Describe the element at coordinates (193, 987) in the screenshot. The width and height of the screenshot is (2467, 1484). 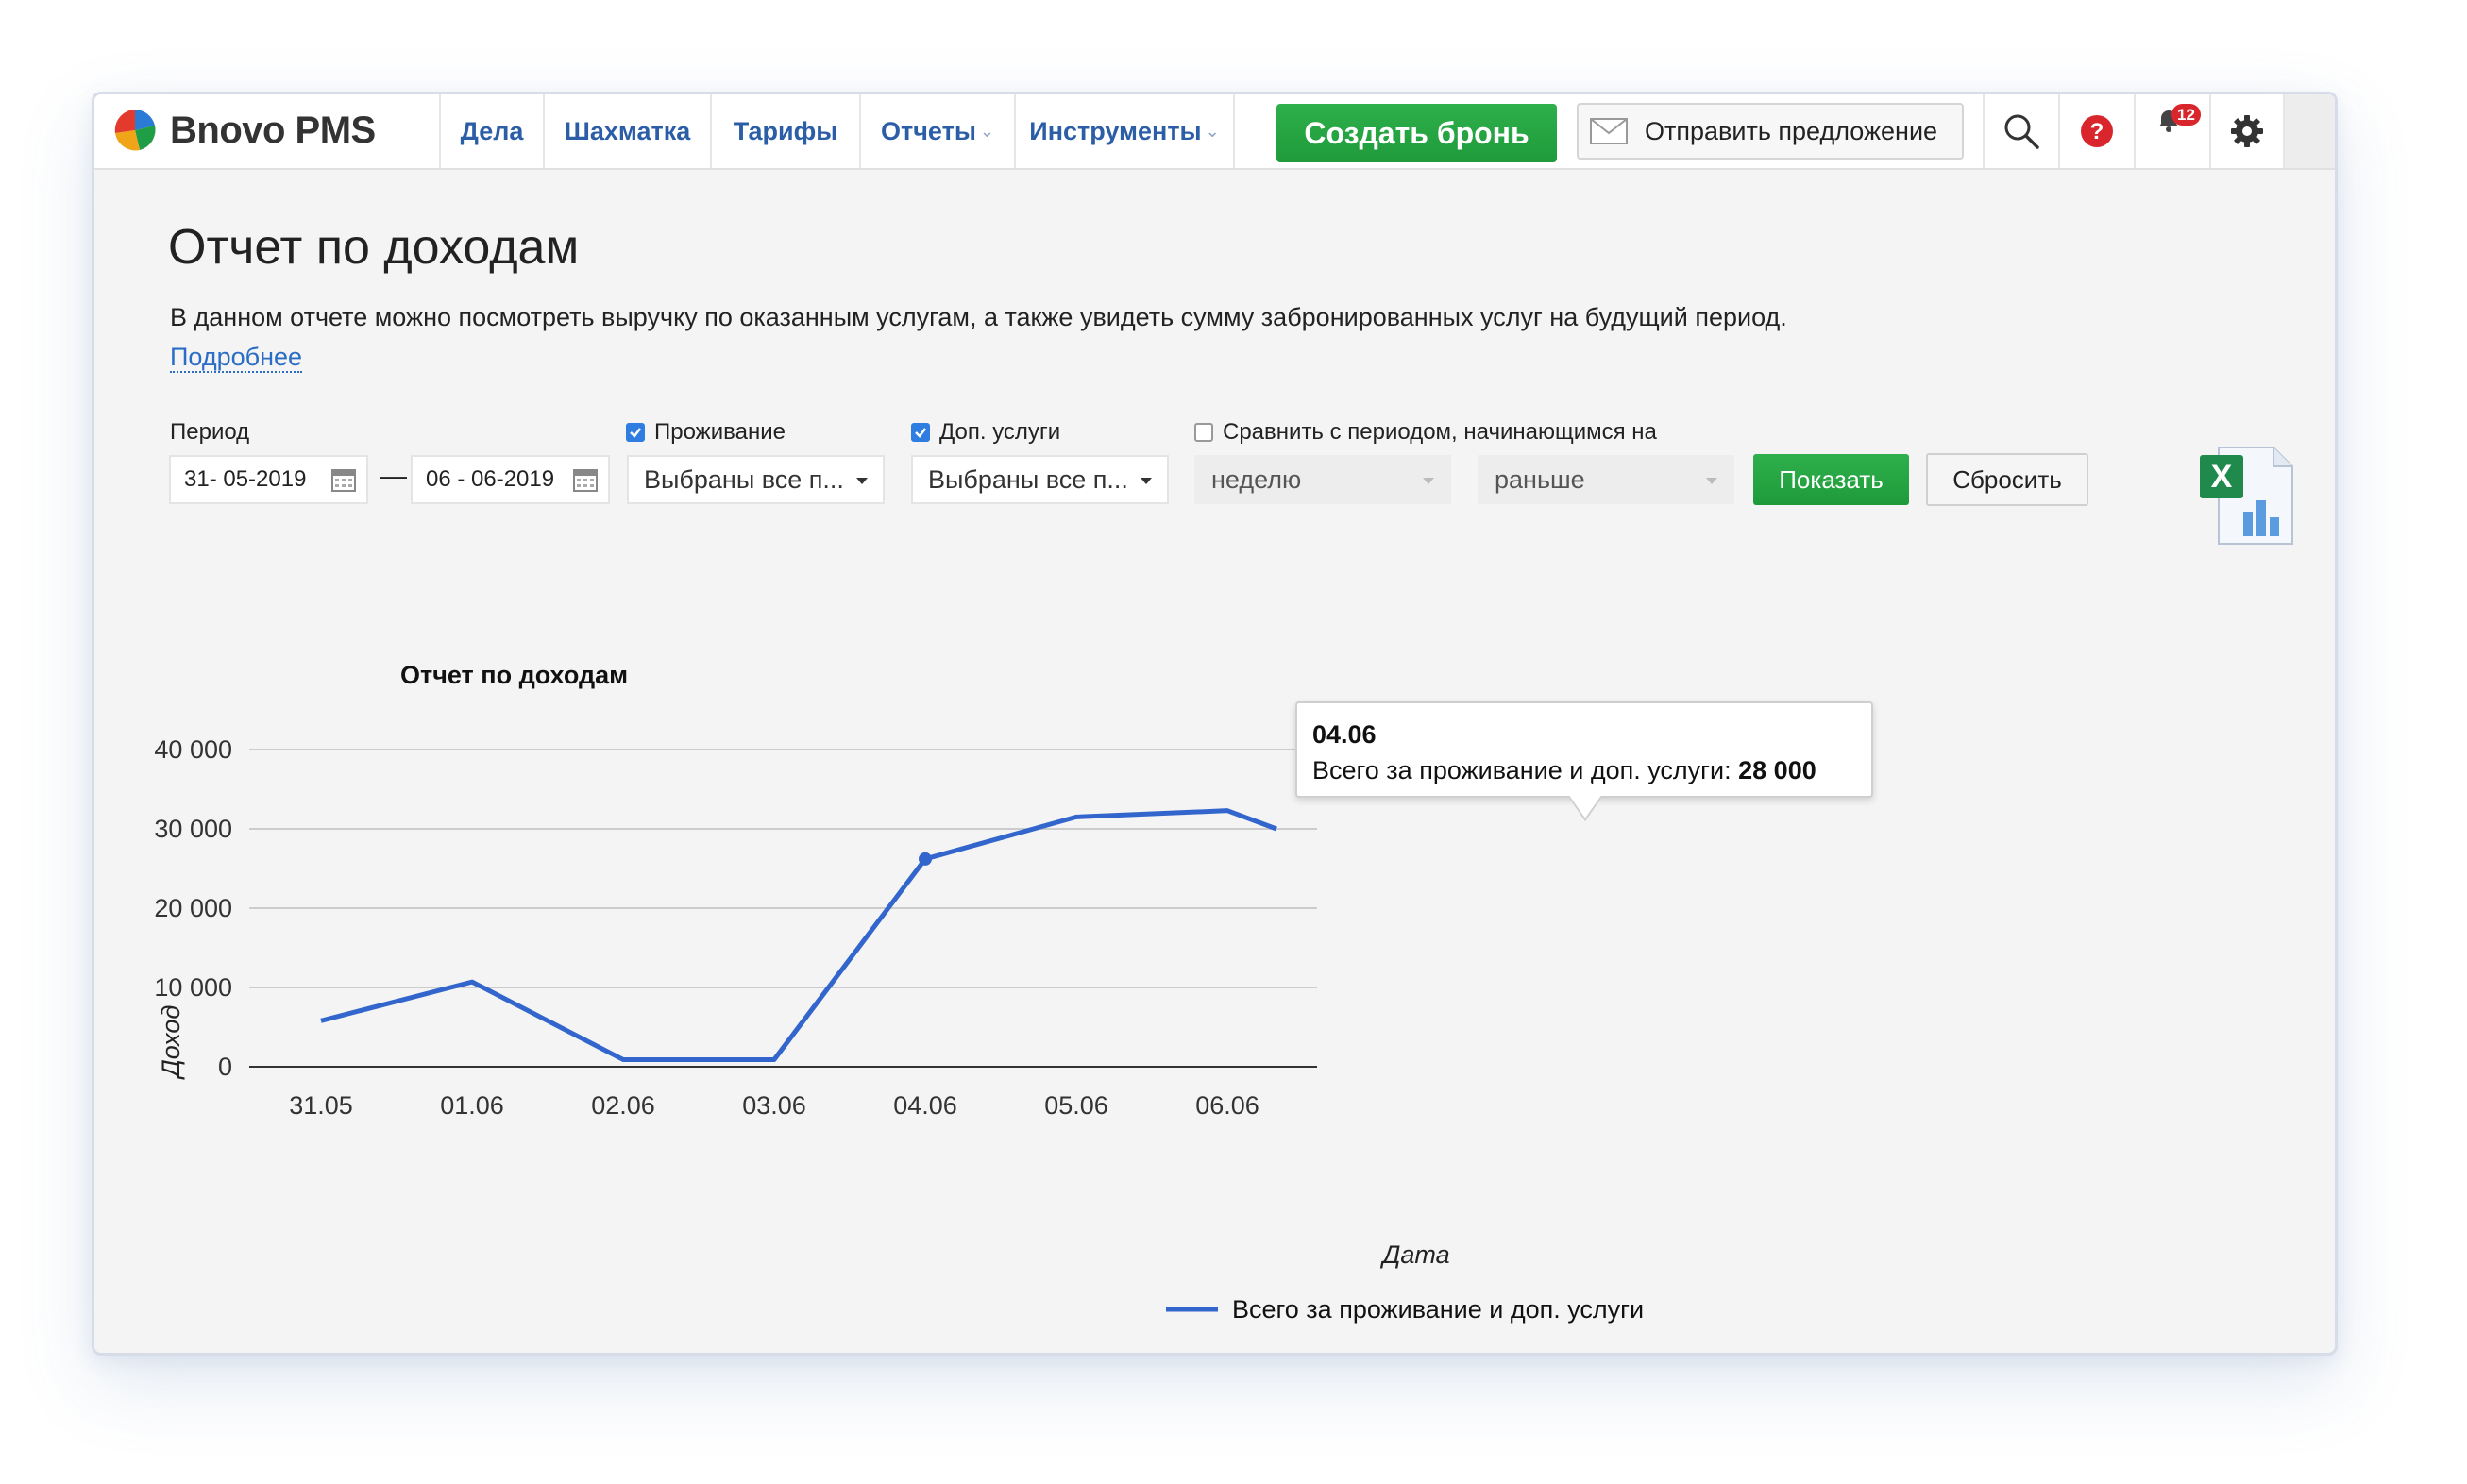
I see `y-tick-label: 10 000` at that location.